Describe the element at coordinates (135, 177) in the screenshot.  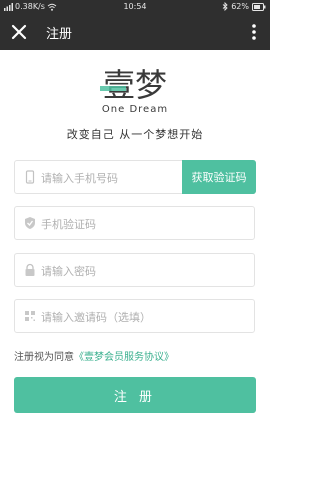
I see `phone-field: 请输入手机号码 获取验证码` at that location.